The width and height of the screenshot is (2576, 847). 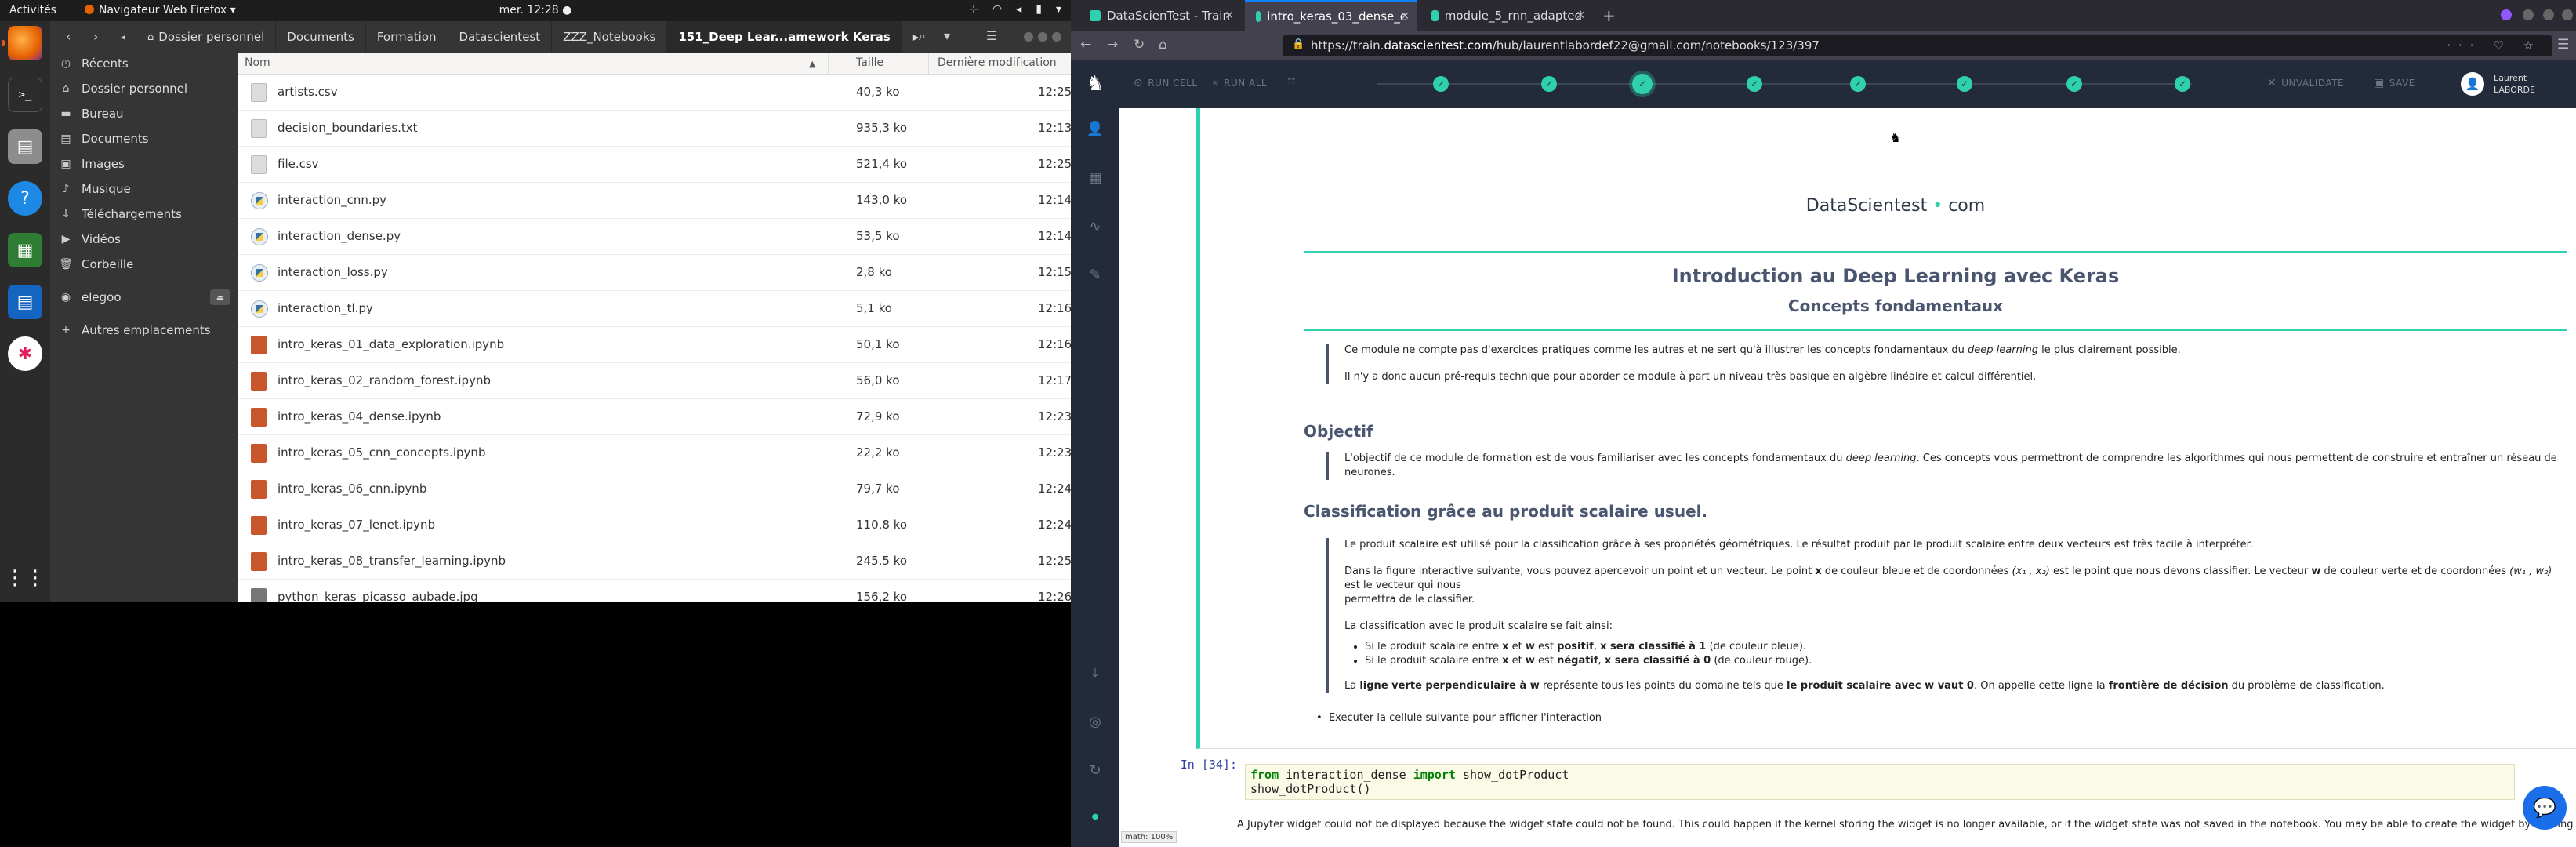 I want to click on file-row: interaction_cnn.py 143,0 ko 12:14, so click(x=655, y=201).